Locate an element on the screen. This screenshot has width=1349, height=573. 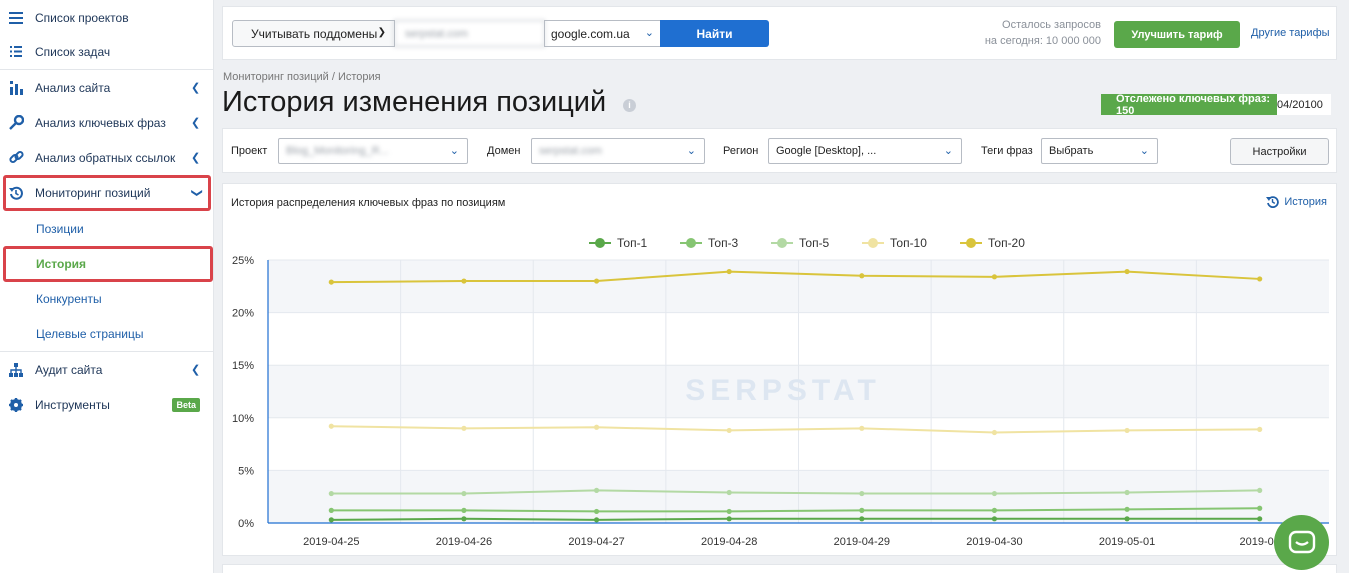
sidebar-subitem-label: Позиции is located at coordinates (60, 228).